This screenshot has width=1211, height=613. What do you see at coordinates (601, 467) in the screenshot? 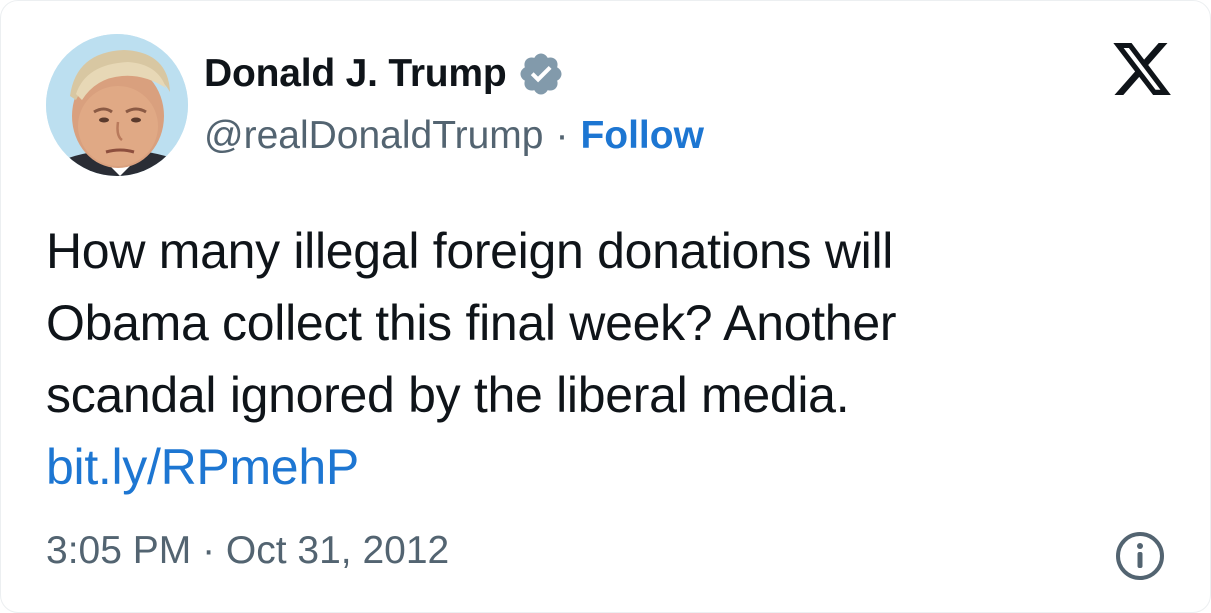
I see `tweet-link: bit.ly/RPmehP` at bounding box center [601, 467].